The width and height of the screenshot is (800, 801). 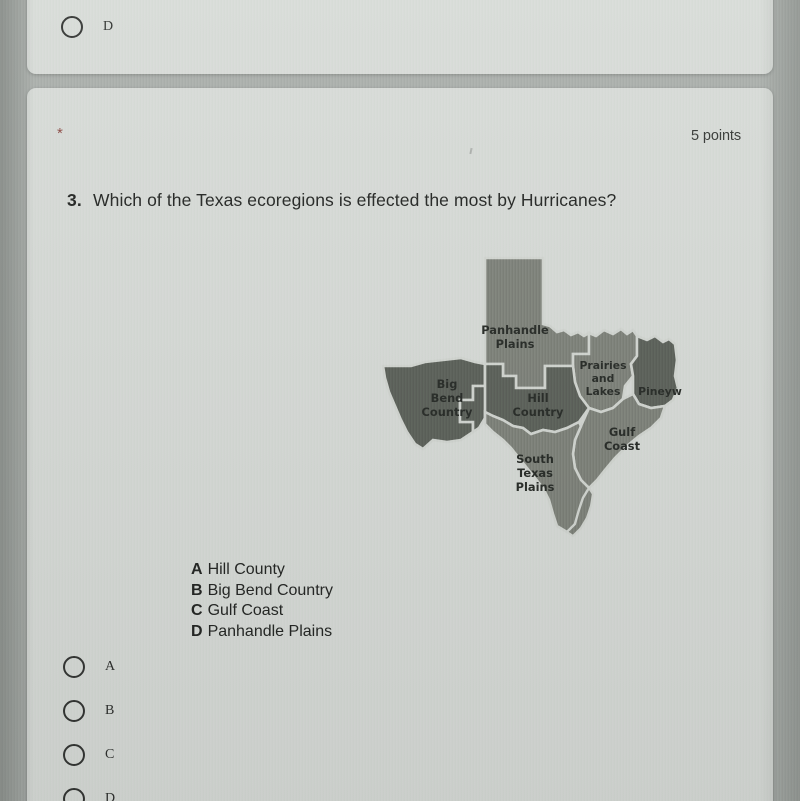 What do you see at coordinates (89, 711) in the screenshot?
I see `answer-choice-b: B` at bounding box center [89, 711].